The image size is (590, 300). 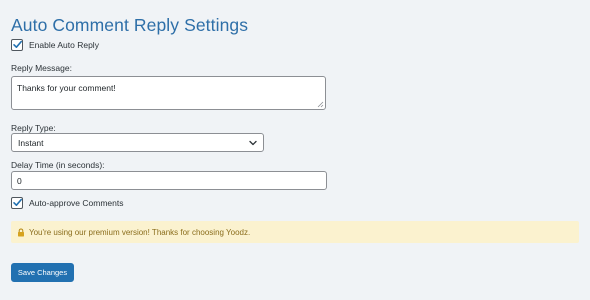 What do you see at coordinates (137, 142) in the screenshot?
I see `reply-type-select: Instant` at bounding box center [137, 142].